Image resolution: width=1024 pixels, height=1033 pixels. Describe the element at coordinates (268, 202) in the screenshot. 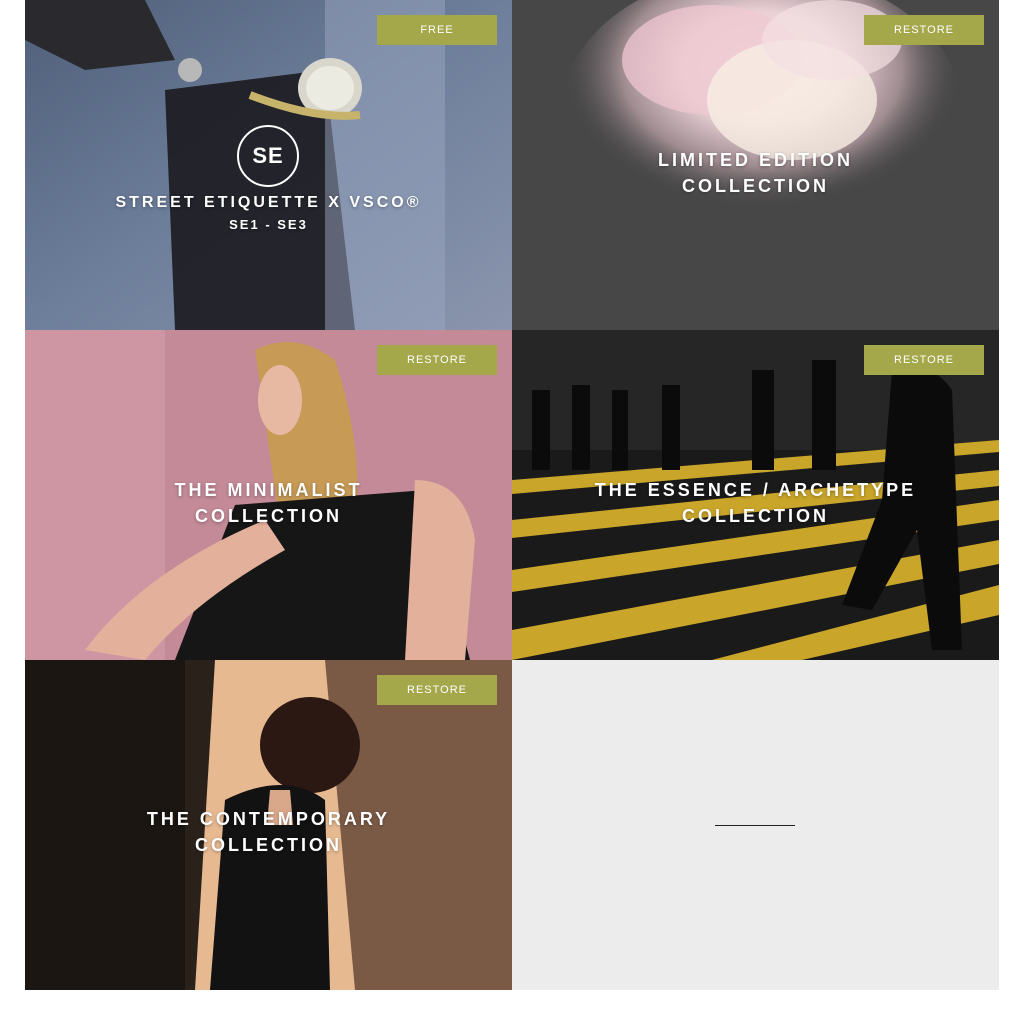

I see `collection-title-line: STREET ETIQUETTE X VSCO®` at that location.